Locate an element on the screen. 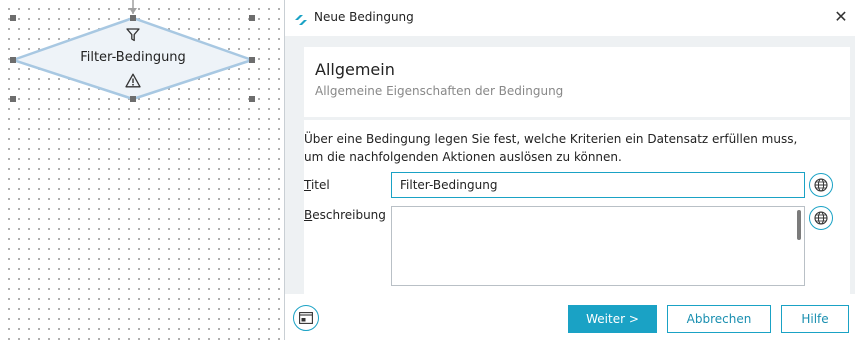 This screenshot has height=340, width=855. title-label-mnemonic: T is located at coordinates (307, 185).